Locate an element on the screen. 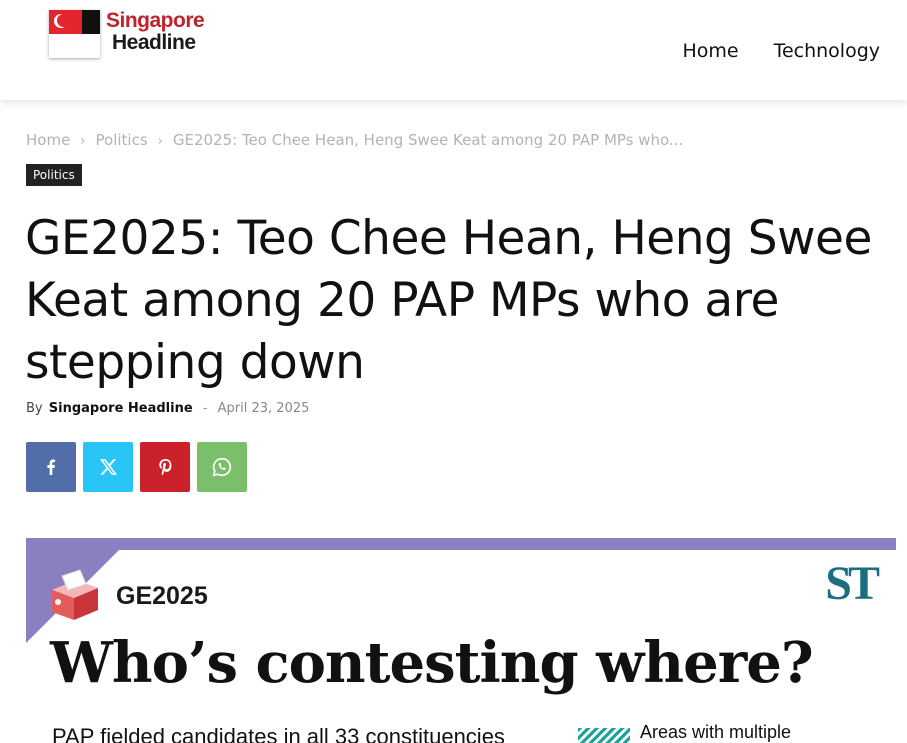  legend-swatch is located at coordinates (604, 735).